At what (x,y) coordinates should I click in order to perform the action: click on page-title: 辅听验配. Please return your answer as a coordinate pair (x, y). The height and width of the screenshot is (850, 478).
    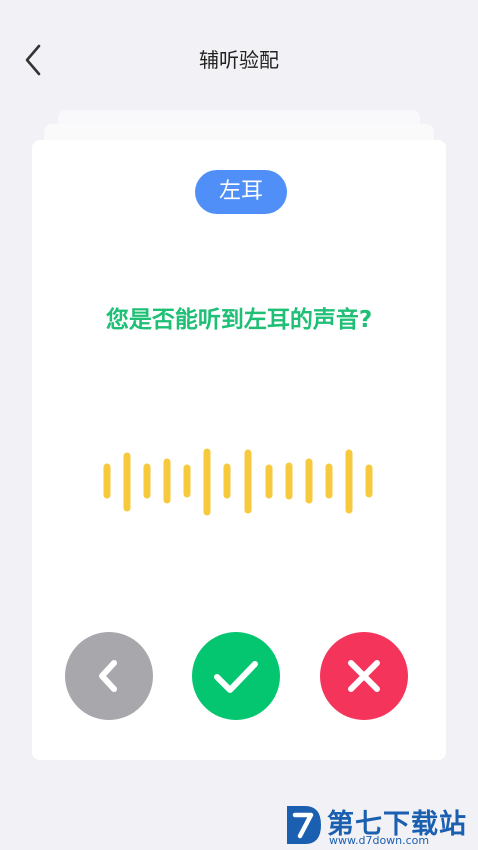
    Looking at the image, I should click on (239, 60).